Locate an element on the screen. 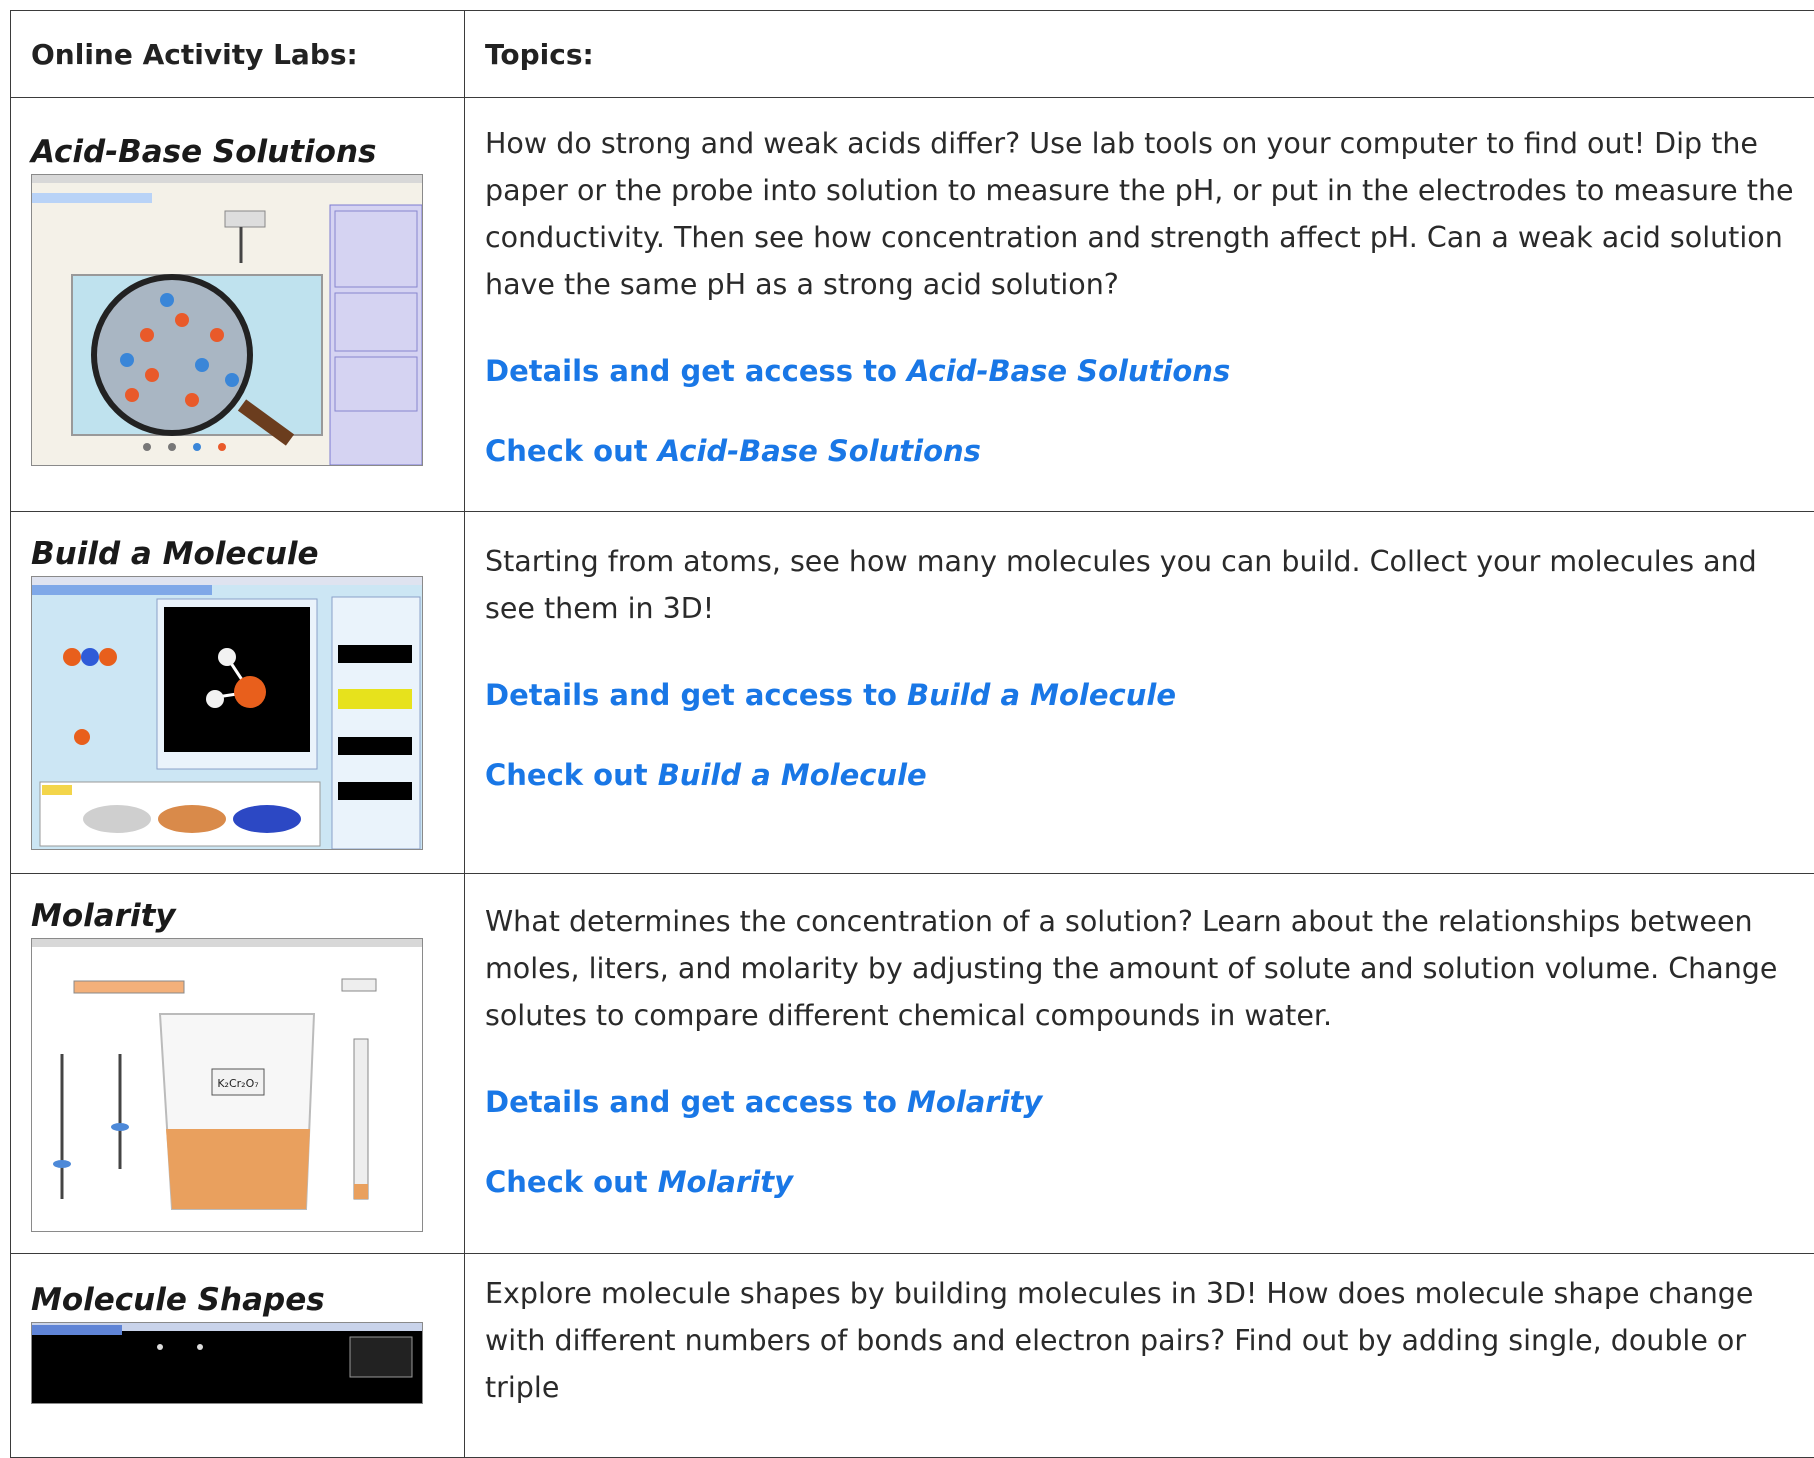 The width and height of the screenshot is (1814, 1458). build-molecule-screenshot is located at coordinates (227, 713).